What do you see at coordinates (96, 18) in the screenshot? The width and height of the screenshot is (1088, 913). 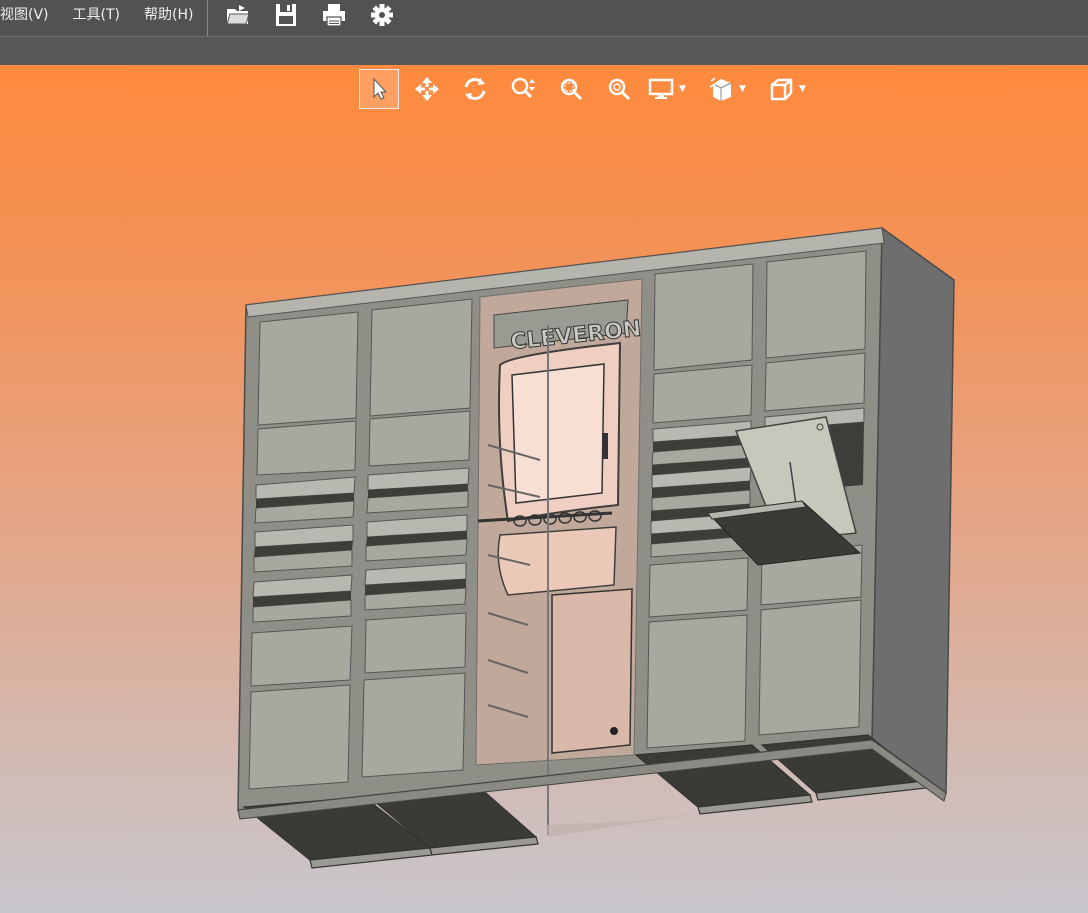 I see `menu-tools: 工具(T)` at bounding box center [96, 18].